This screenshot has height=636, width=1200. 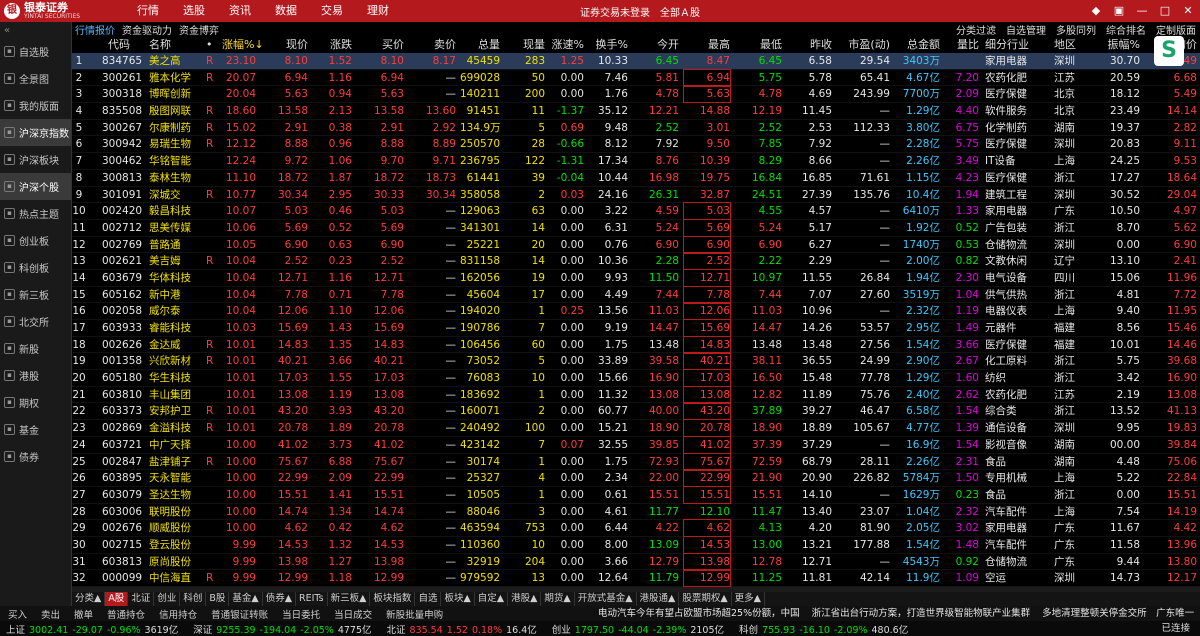 What do you see at coordinates (35, 429) in the screenshot?
I see `sidebar-item: ▪ 基金` at bounding box center [35, 429].